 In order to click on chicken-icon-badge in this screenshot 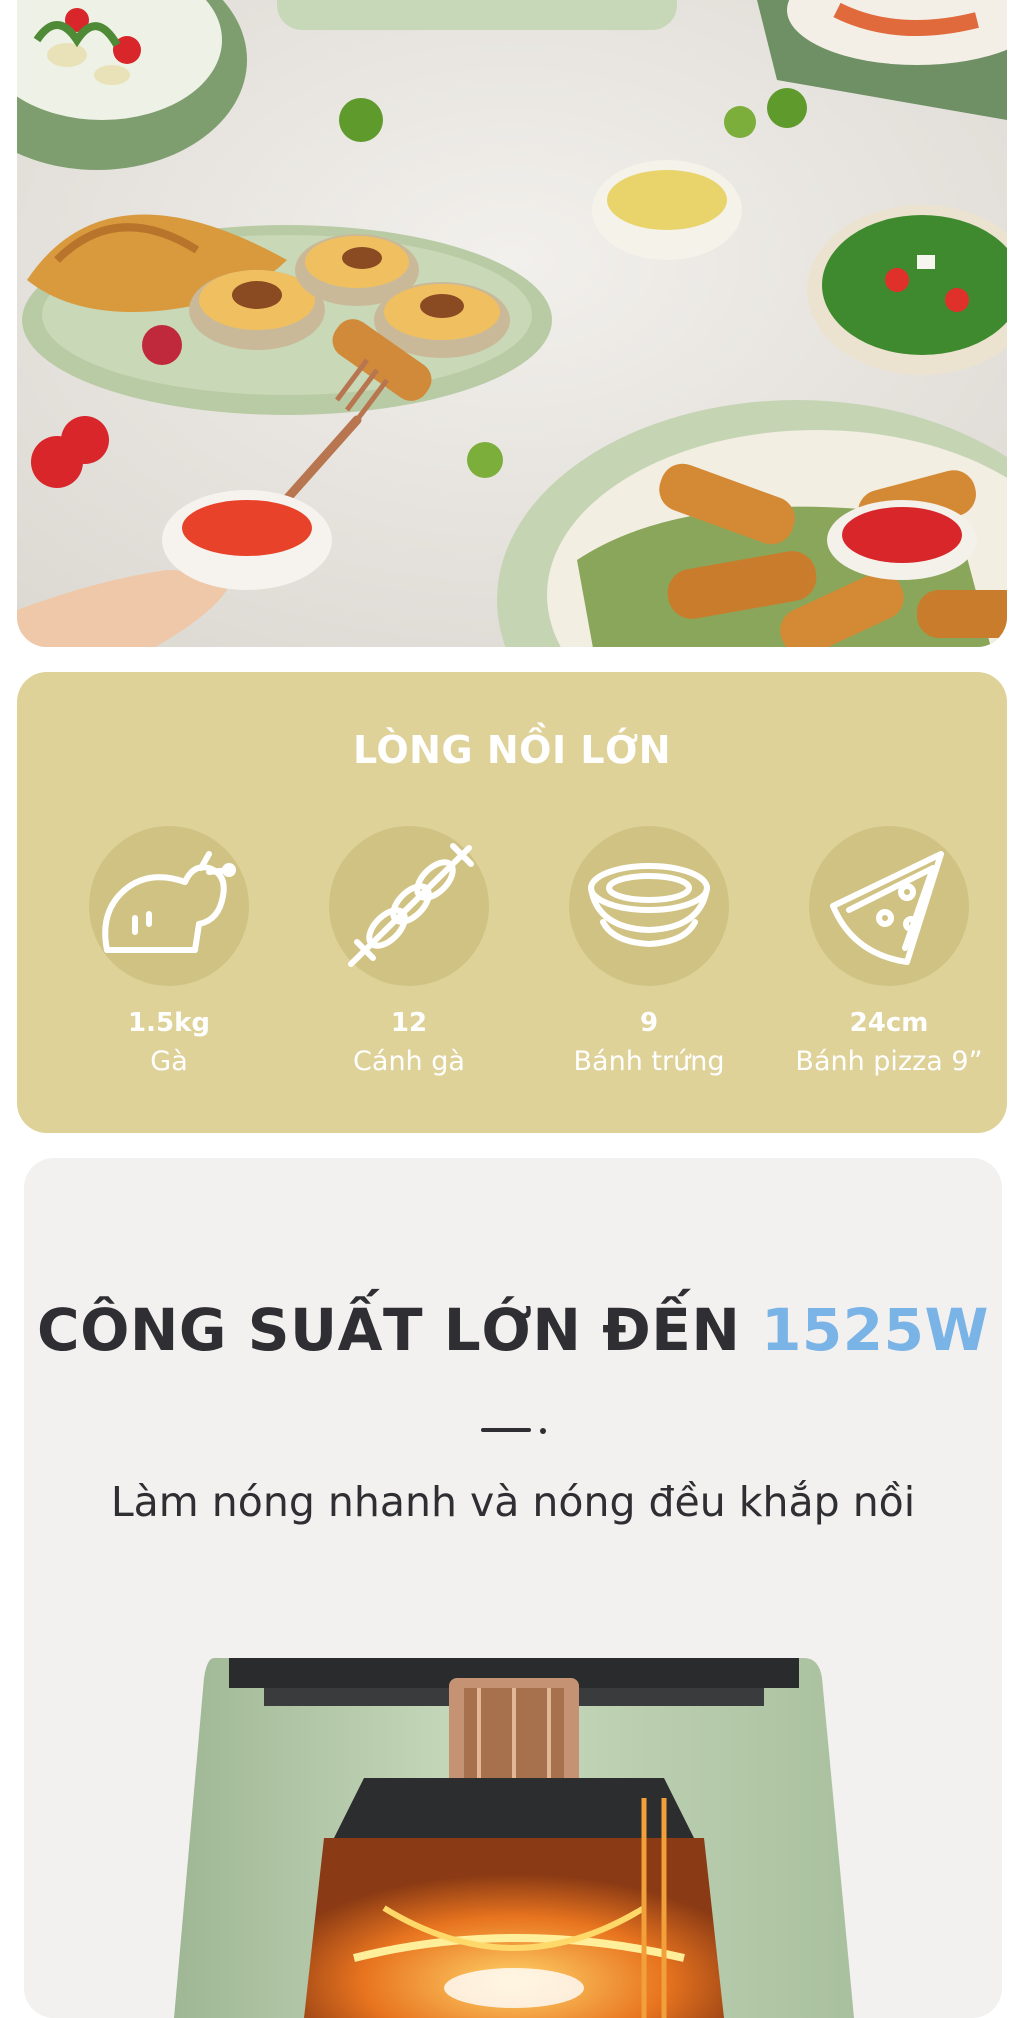, I will do `click(169, 906)`.